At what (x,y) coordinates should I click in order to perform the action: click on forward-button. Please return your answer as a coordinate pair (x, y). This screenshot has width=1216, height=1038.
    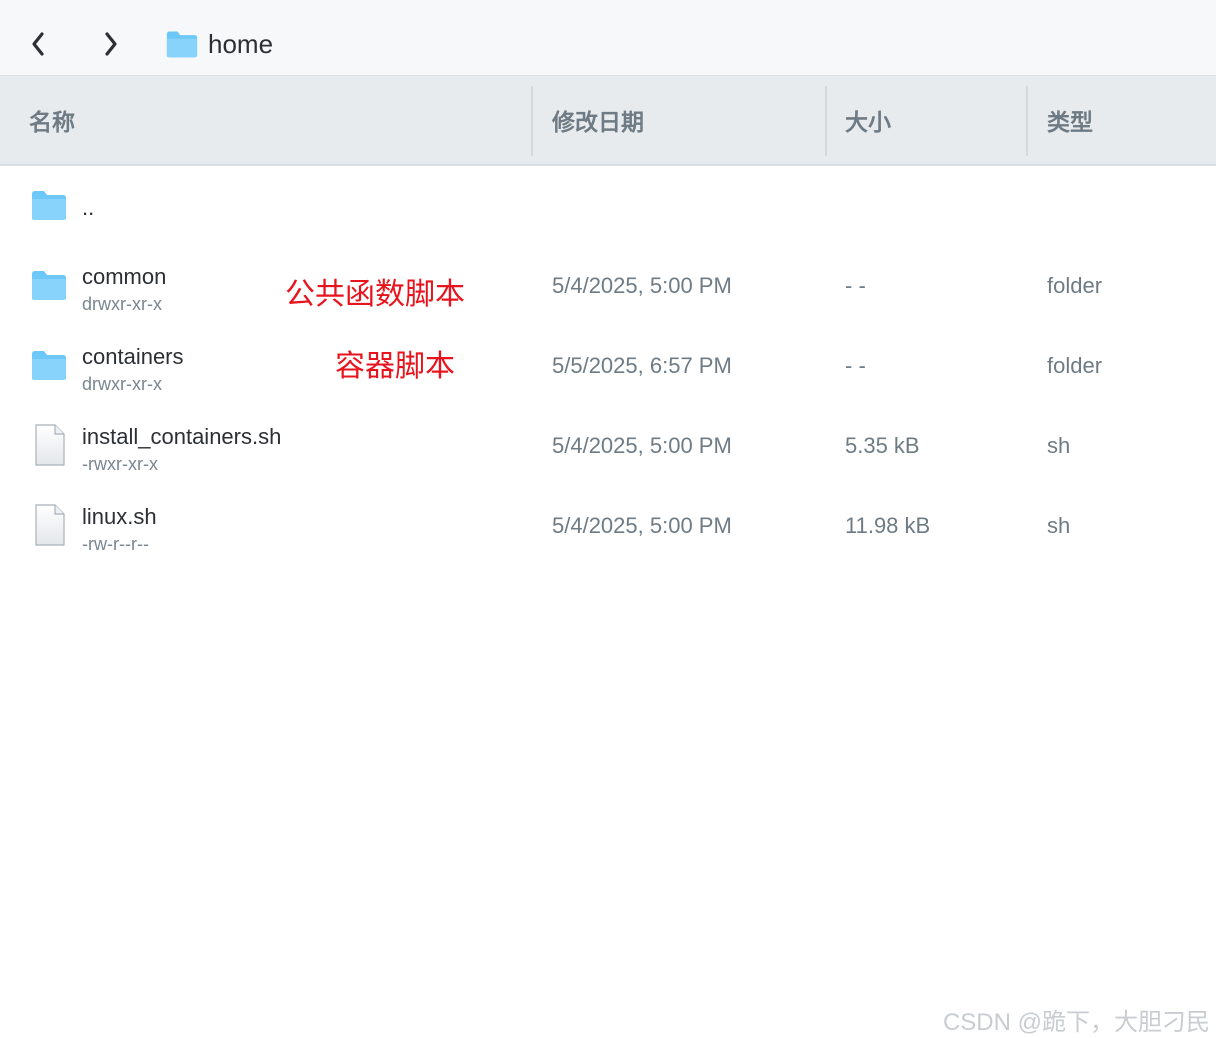
    Looking at the image, I should click on (111, 44).